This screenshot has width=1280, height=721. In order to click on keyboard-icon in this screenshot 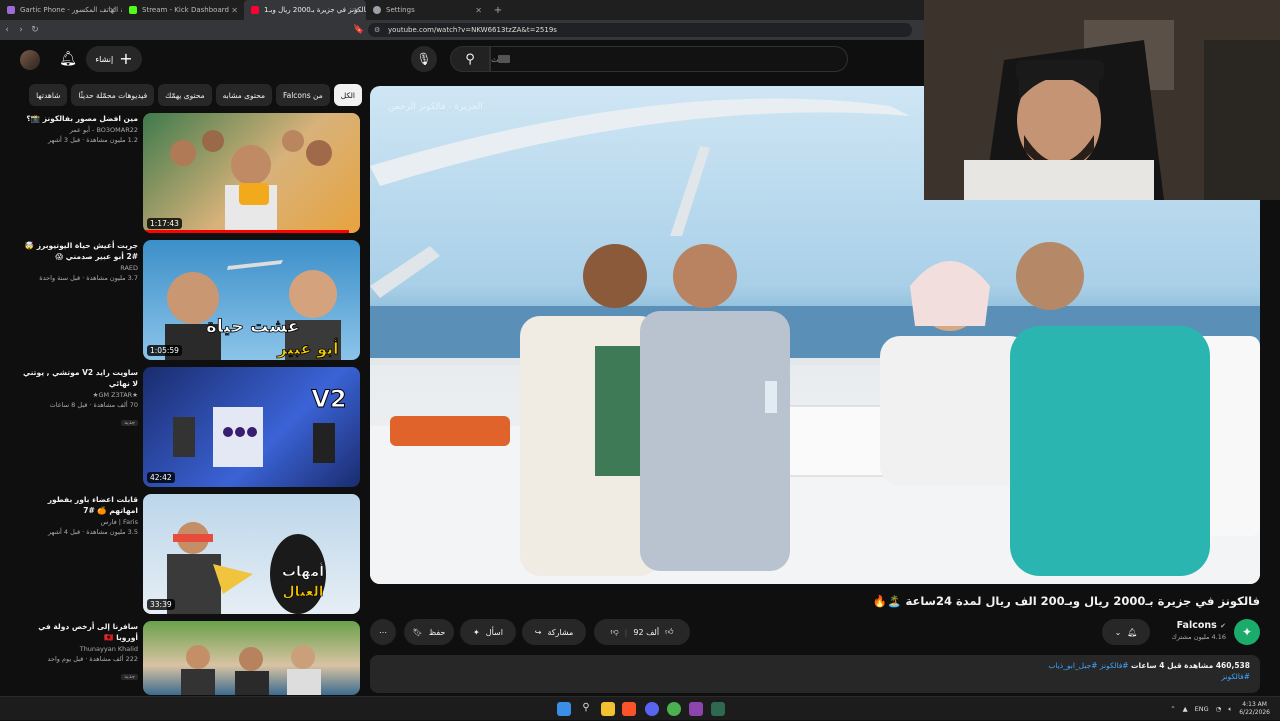, I will do `click(504, 59)`.